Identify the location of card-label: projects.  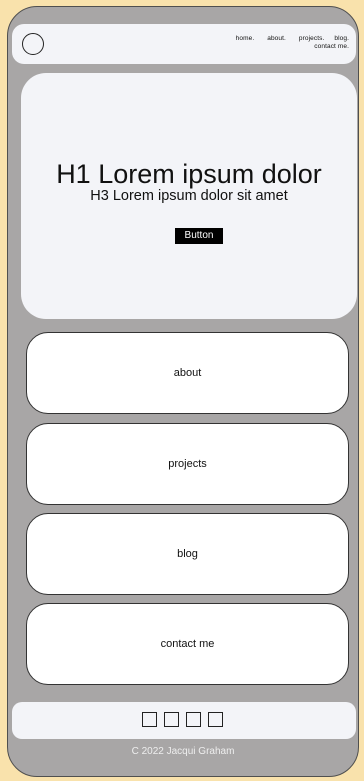
(187, 464).